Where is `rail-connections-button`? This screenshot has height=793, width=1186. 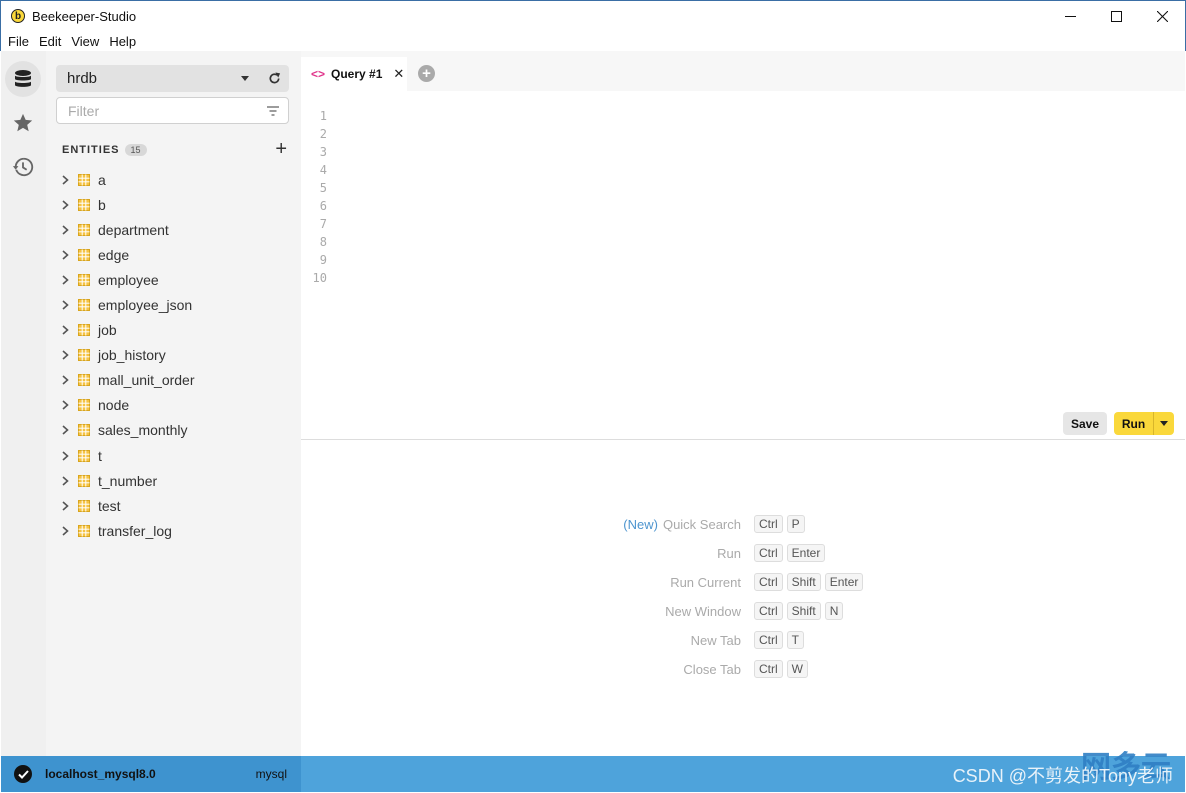
rail-connections-button is located at coordinates (23, 79).